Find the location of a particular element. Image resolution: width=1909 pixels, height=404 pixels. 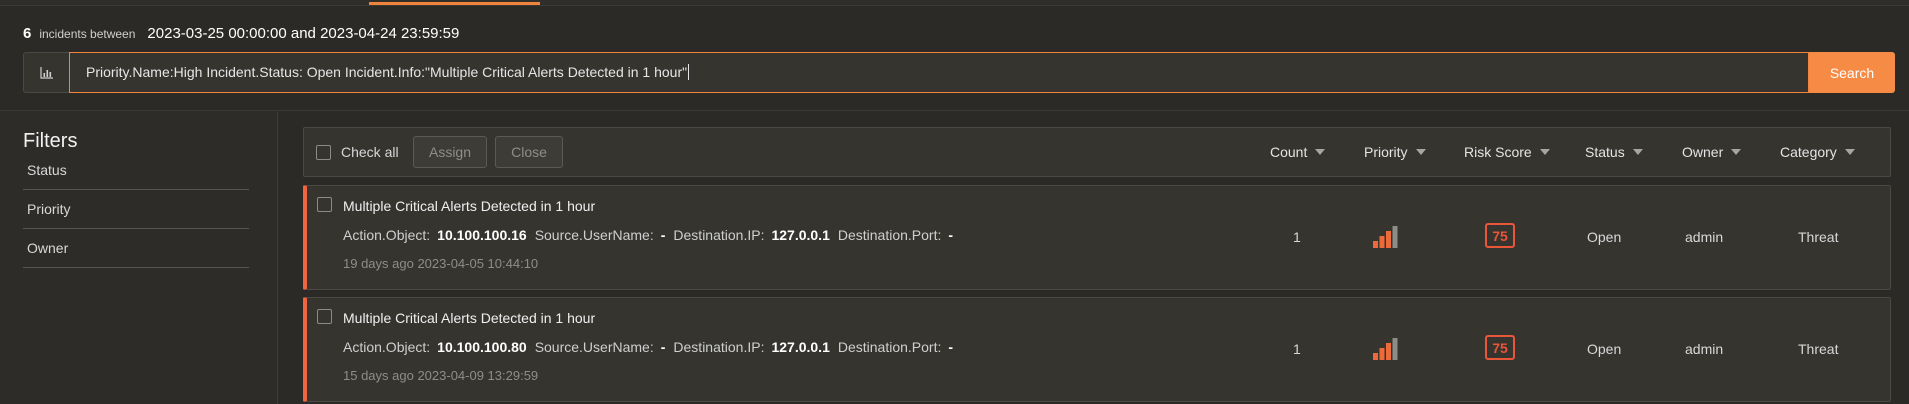

field-value: 10.100.100.80 is located at coordinates (482, 347).